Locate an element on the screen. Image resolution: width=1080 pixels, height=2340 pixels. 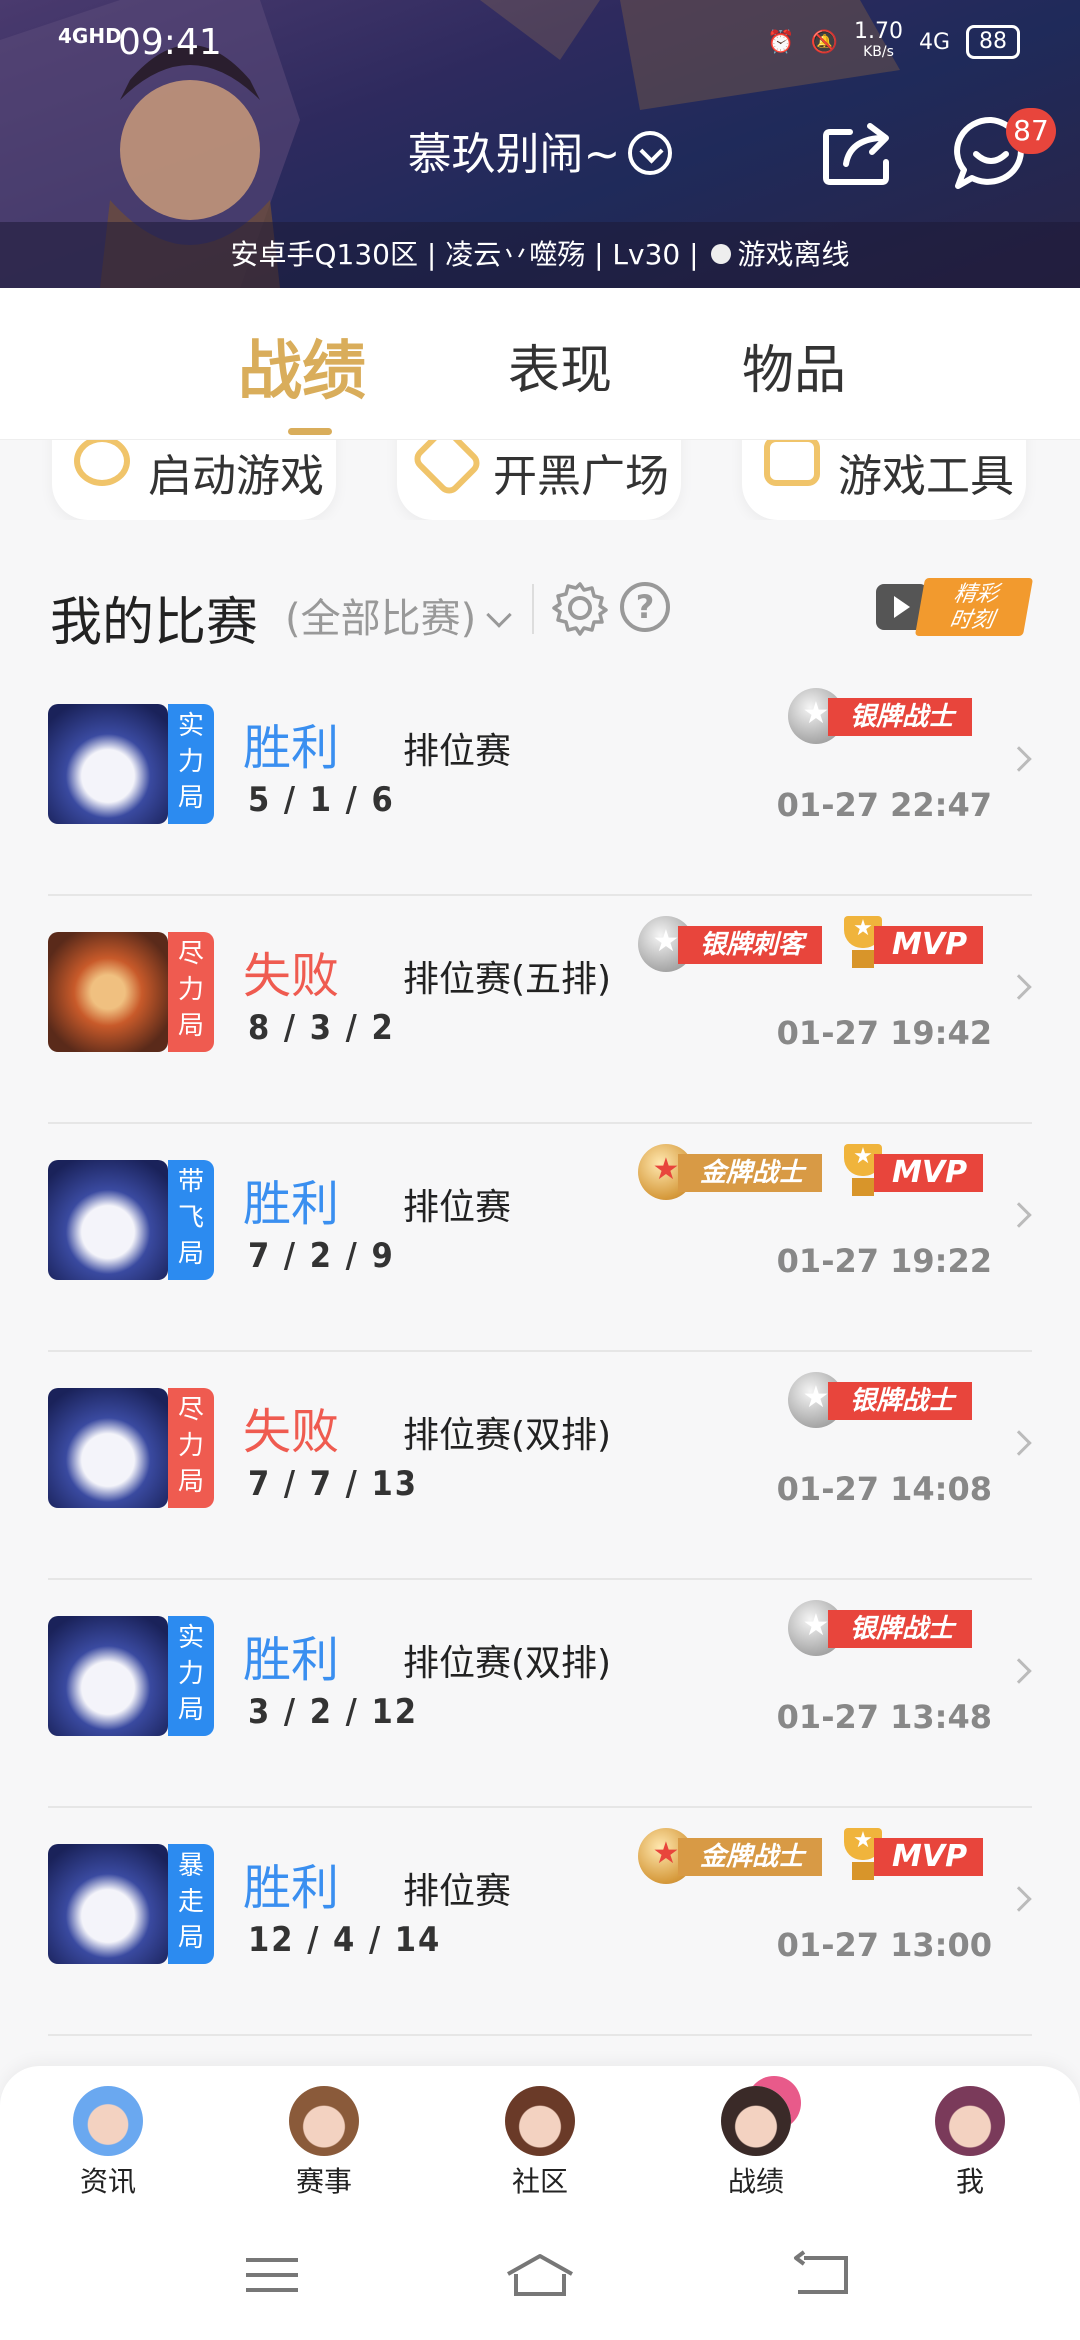
help-icon: ? is located at coordinates (645, 607).